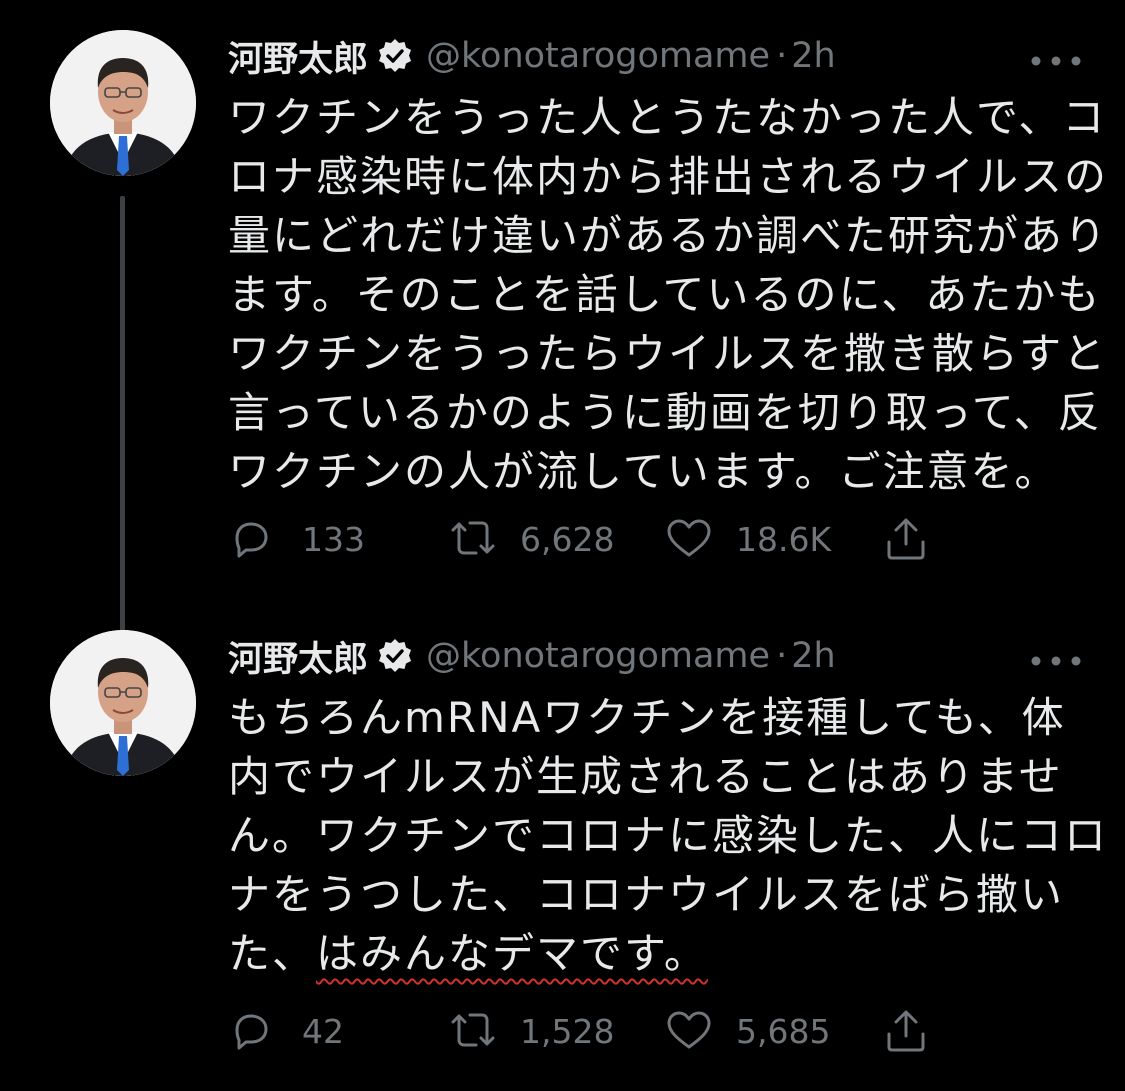 The image size is (1125, 1091). Describe the element at coordinates (296, 539) in the screenshot. I see `reply-button: 133` at that location.